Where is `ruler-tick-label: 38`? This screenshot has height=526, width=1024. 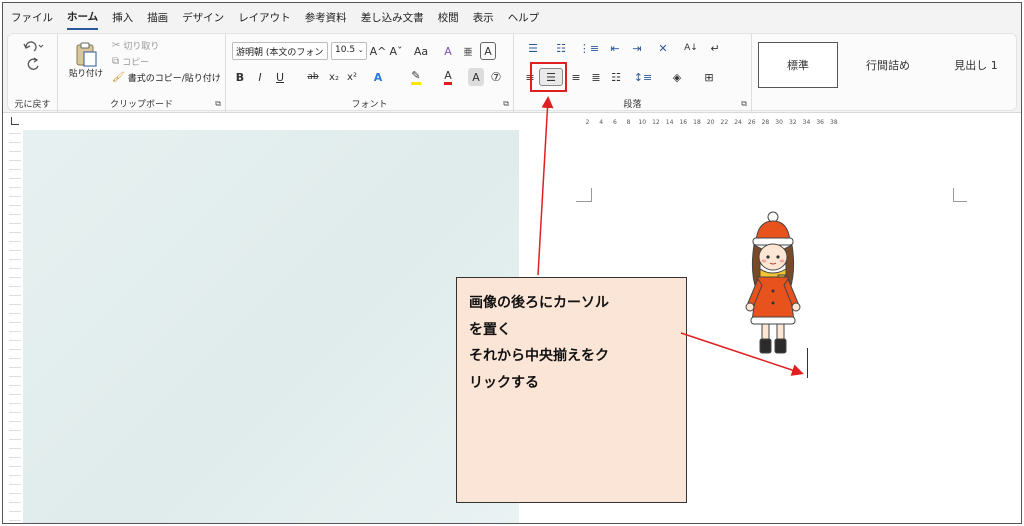
ruler-tick-label: 38 is located at coordinates (834, 122).